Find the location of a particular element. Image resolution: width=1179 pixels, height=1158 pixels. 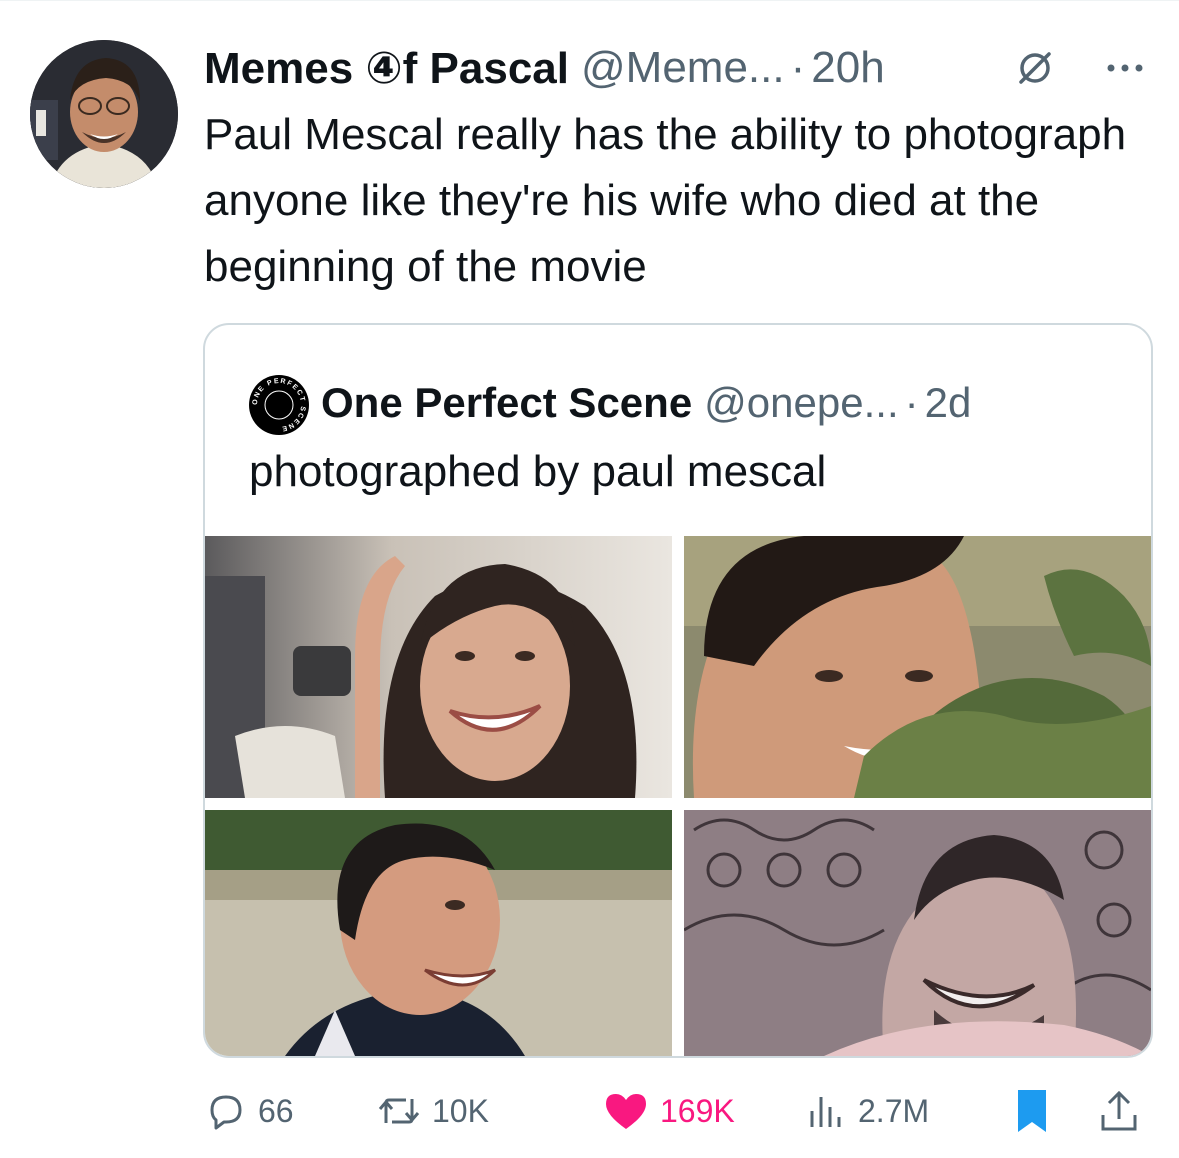

author-display-name: Memes ④f Pascal is located at coordinates (386, 68).